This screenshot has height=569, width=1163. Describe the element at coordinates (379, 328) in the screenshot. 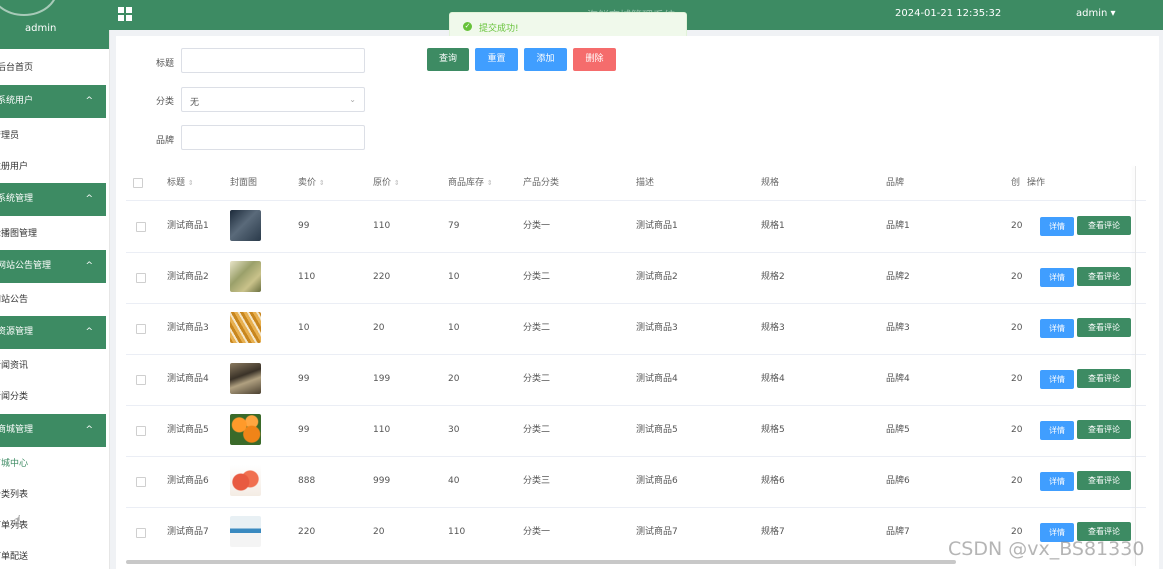

I see `cell-orig-price: 20` at that location.